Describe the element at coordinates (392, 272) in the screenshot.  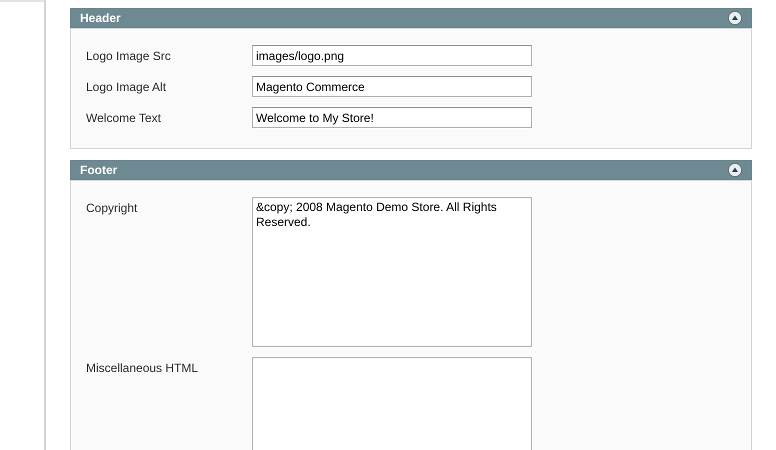
I see `text-area: &copy; 2008 Magento Demo Store. All Rights Reserved.` at that location.